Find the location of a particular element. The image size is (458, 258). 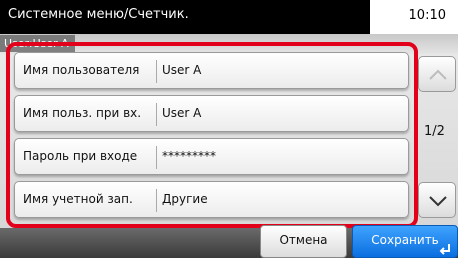

save-button-label: Сохранить is located at coordinates (405, 240).